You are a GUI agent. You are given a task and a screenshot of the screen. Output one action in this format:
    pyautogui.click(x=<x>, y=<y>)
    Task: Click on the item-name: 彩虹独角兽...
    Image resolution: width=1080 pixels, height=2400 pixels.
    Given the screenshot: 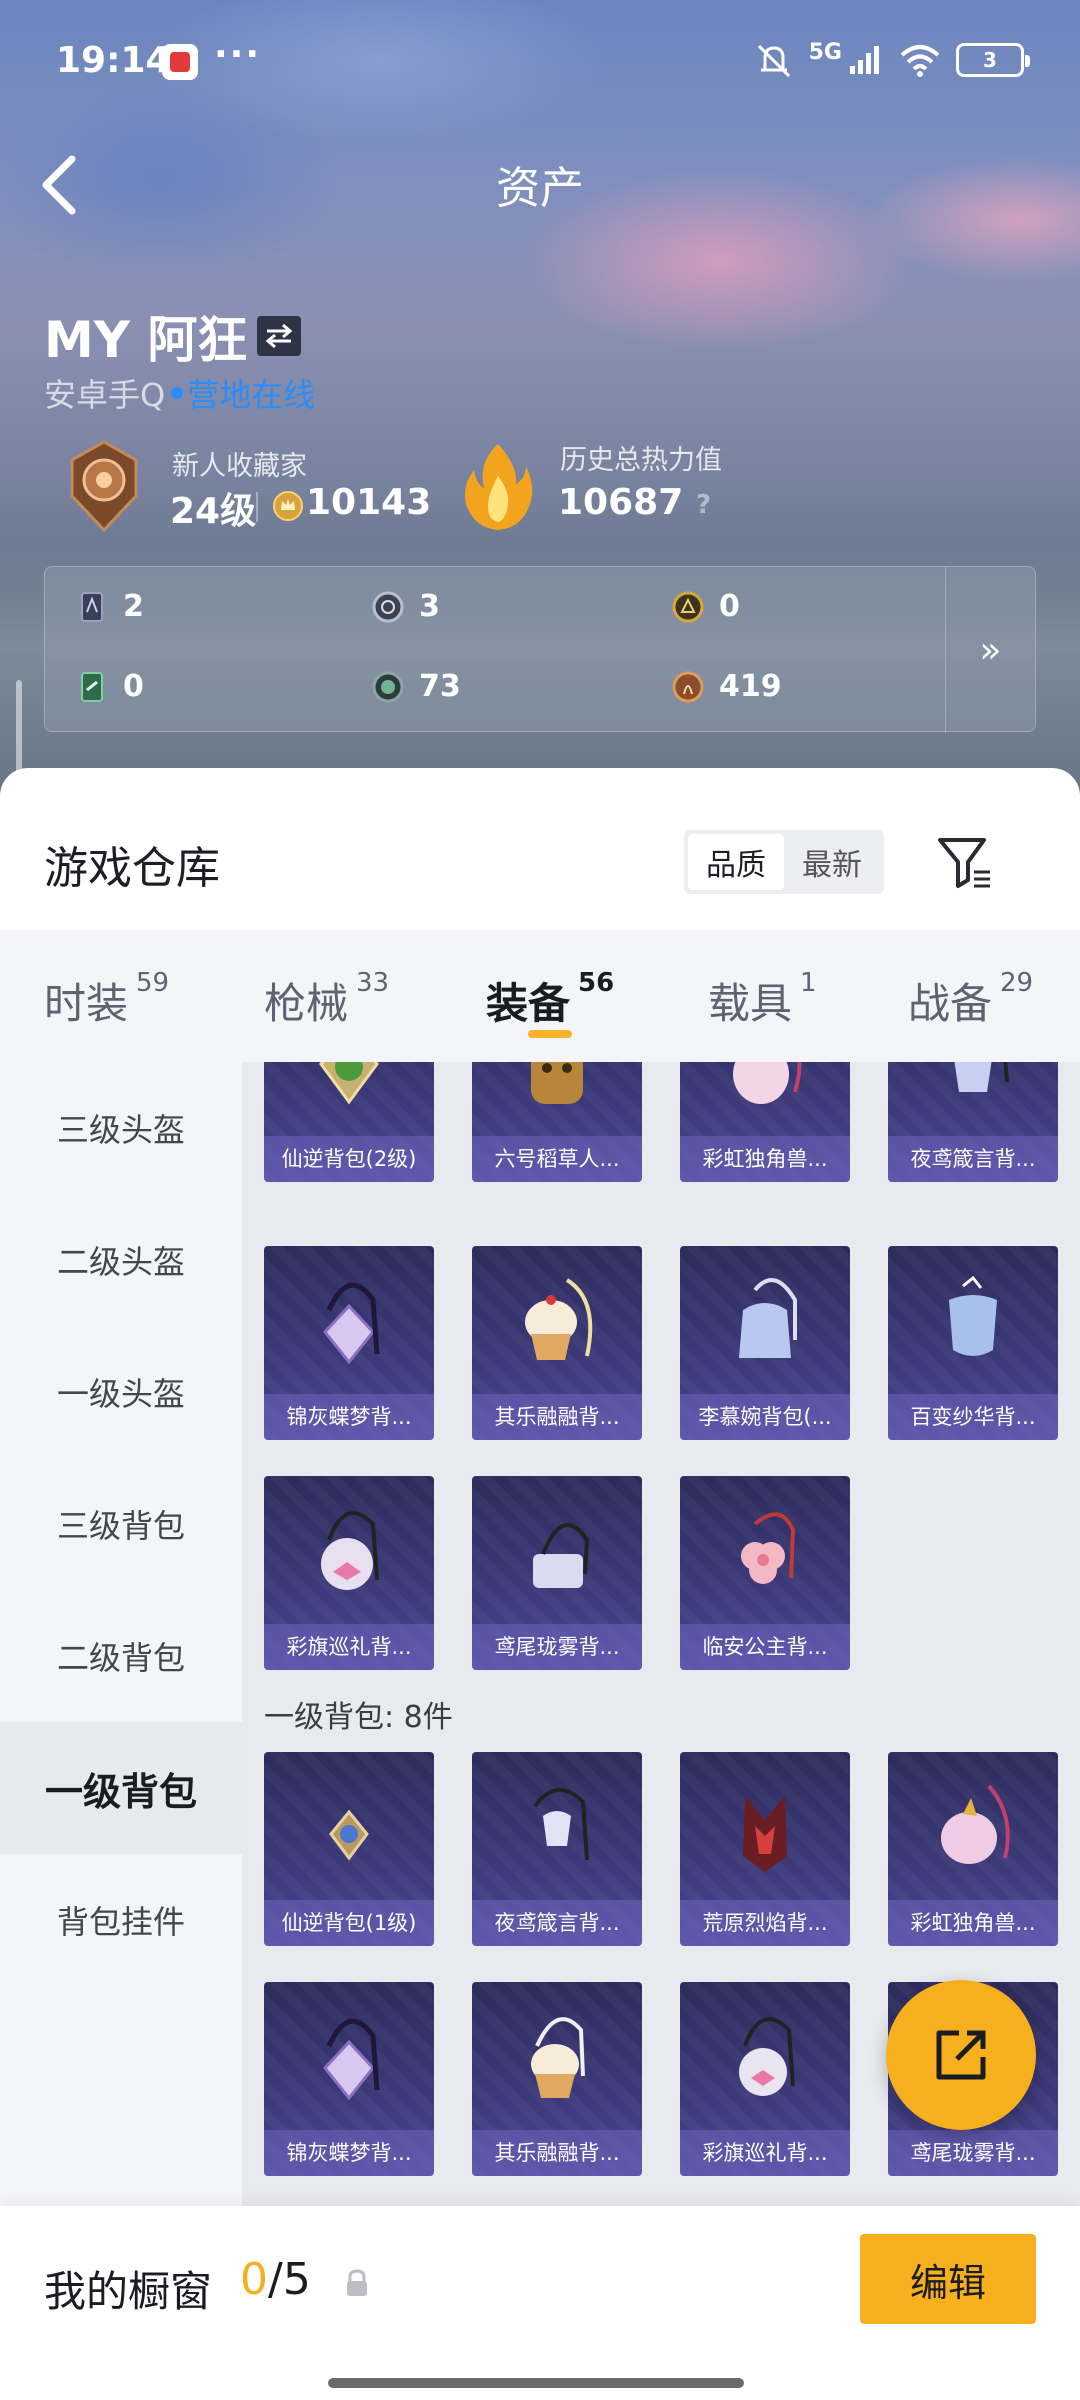 What is the action you would take?
    pyautogui.click(x=973, y=1923)
    